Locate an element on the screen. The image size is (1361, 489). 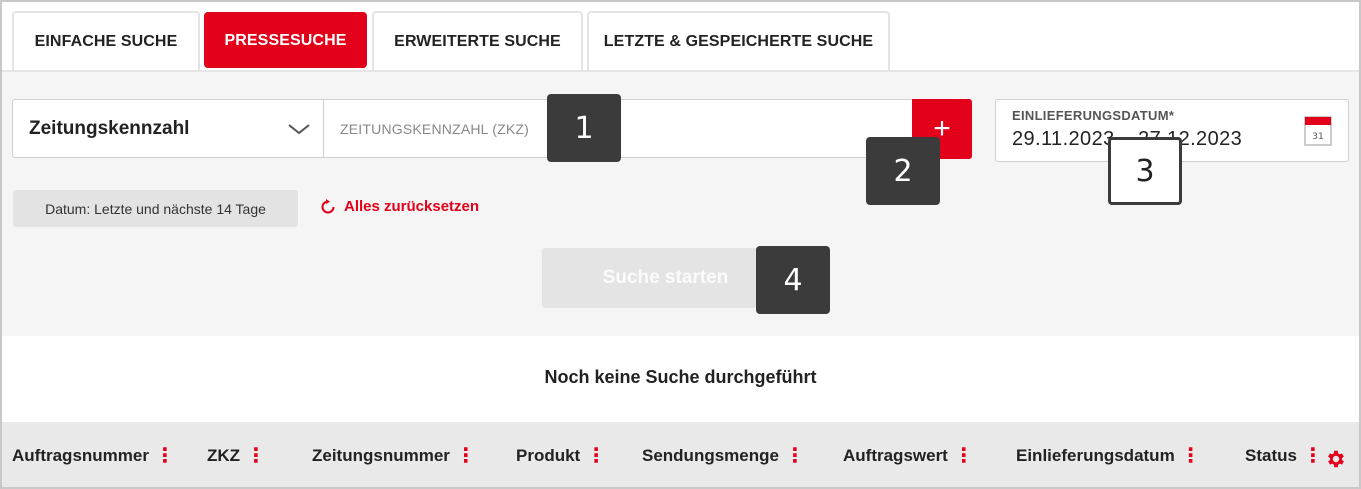
callout-badge-4: 4 is located at coordinates (793, 280).